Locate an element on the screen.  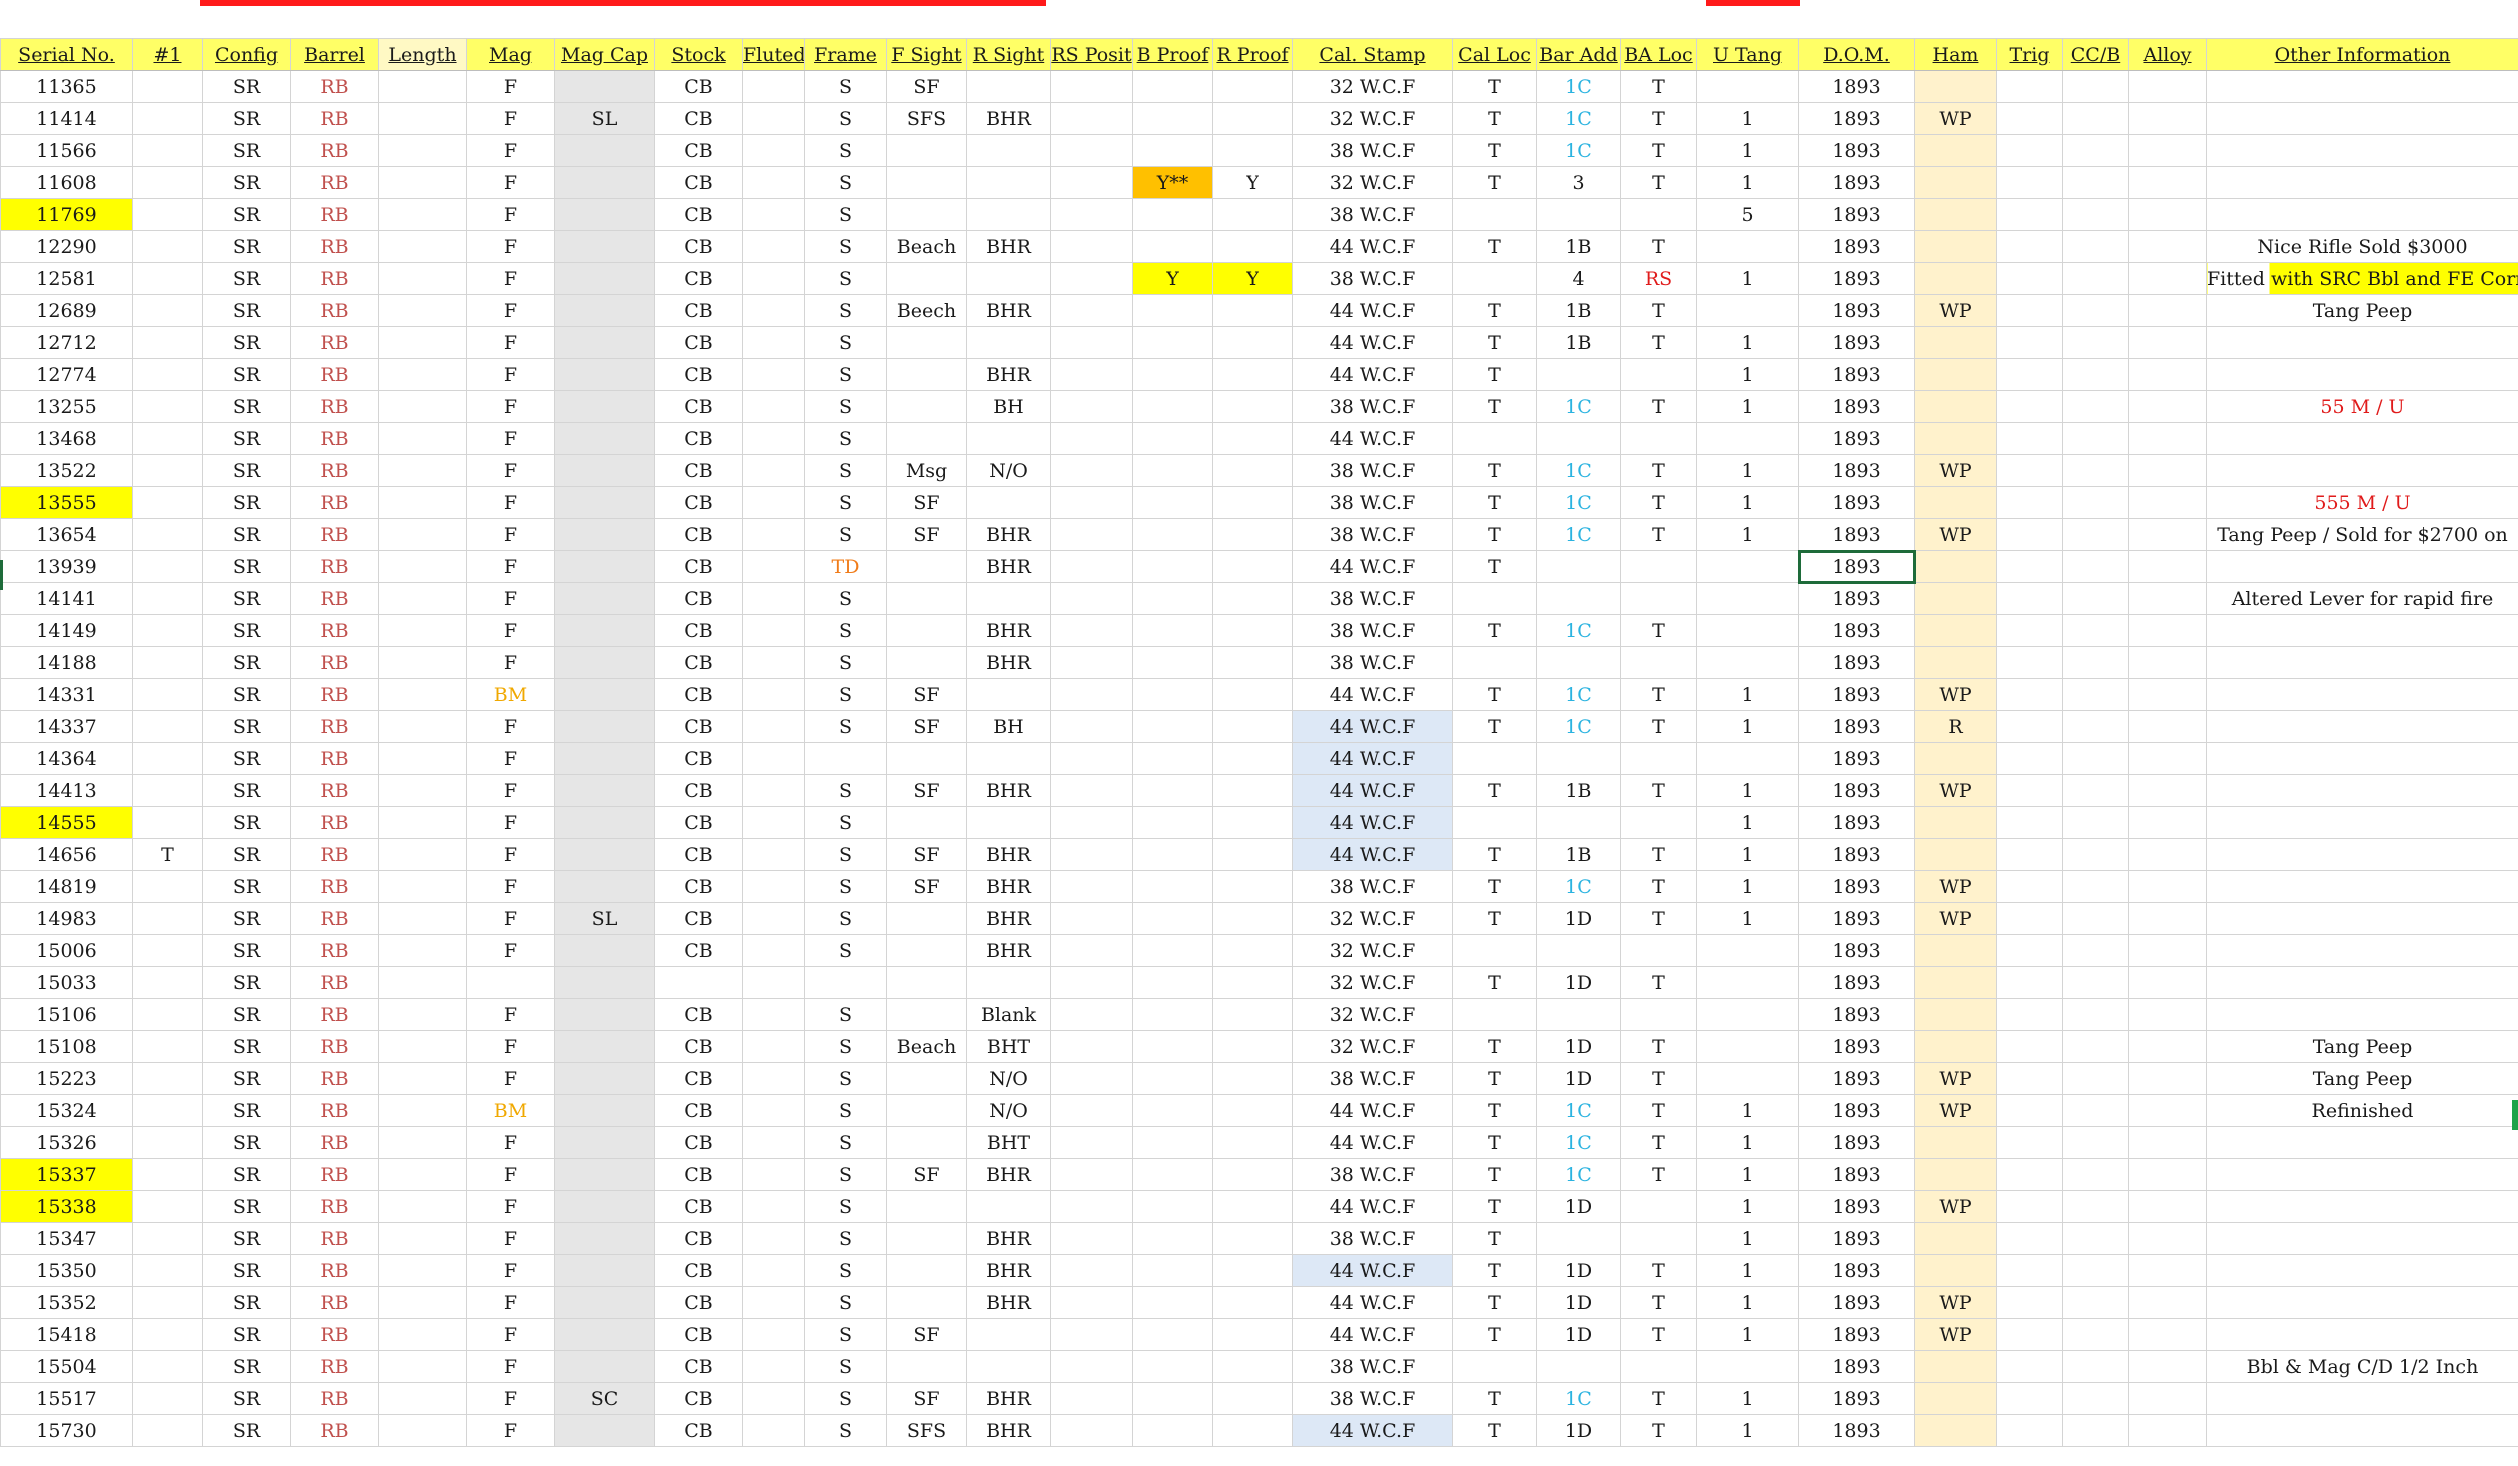
cell-other-information: 555 M / U is located at coordinates (2362, 502).